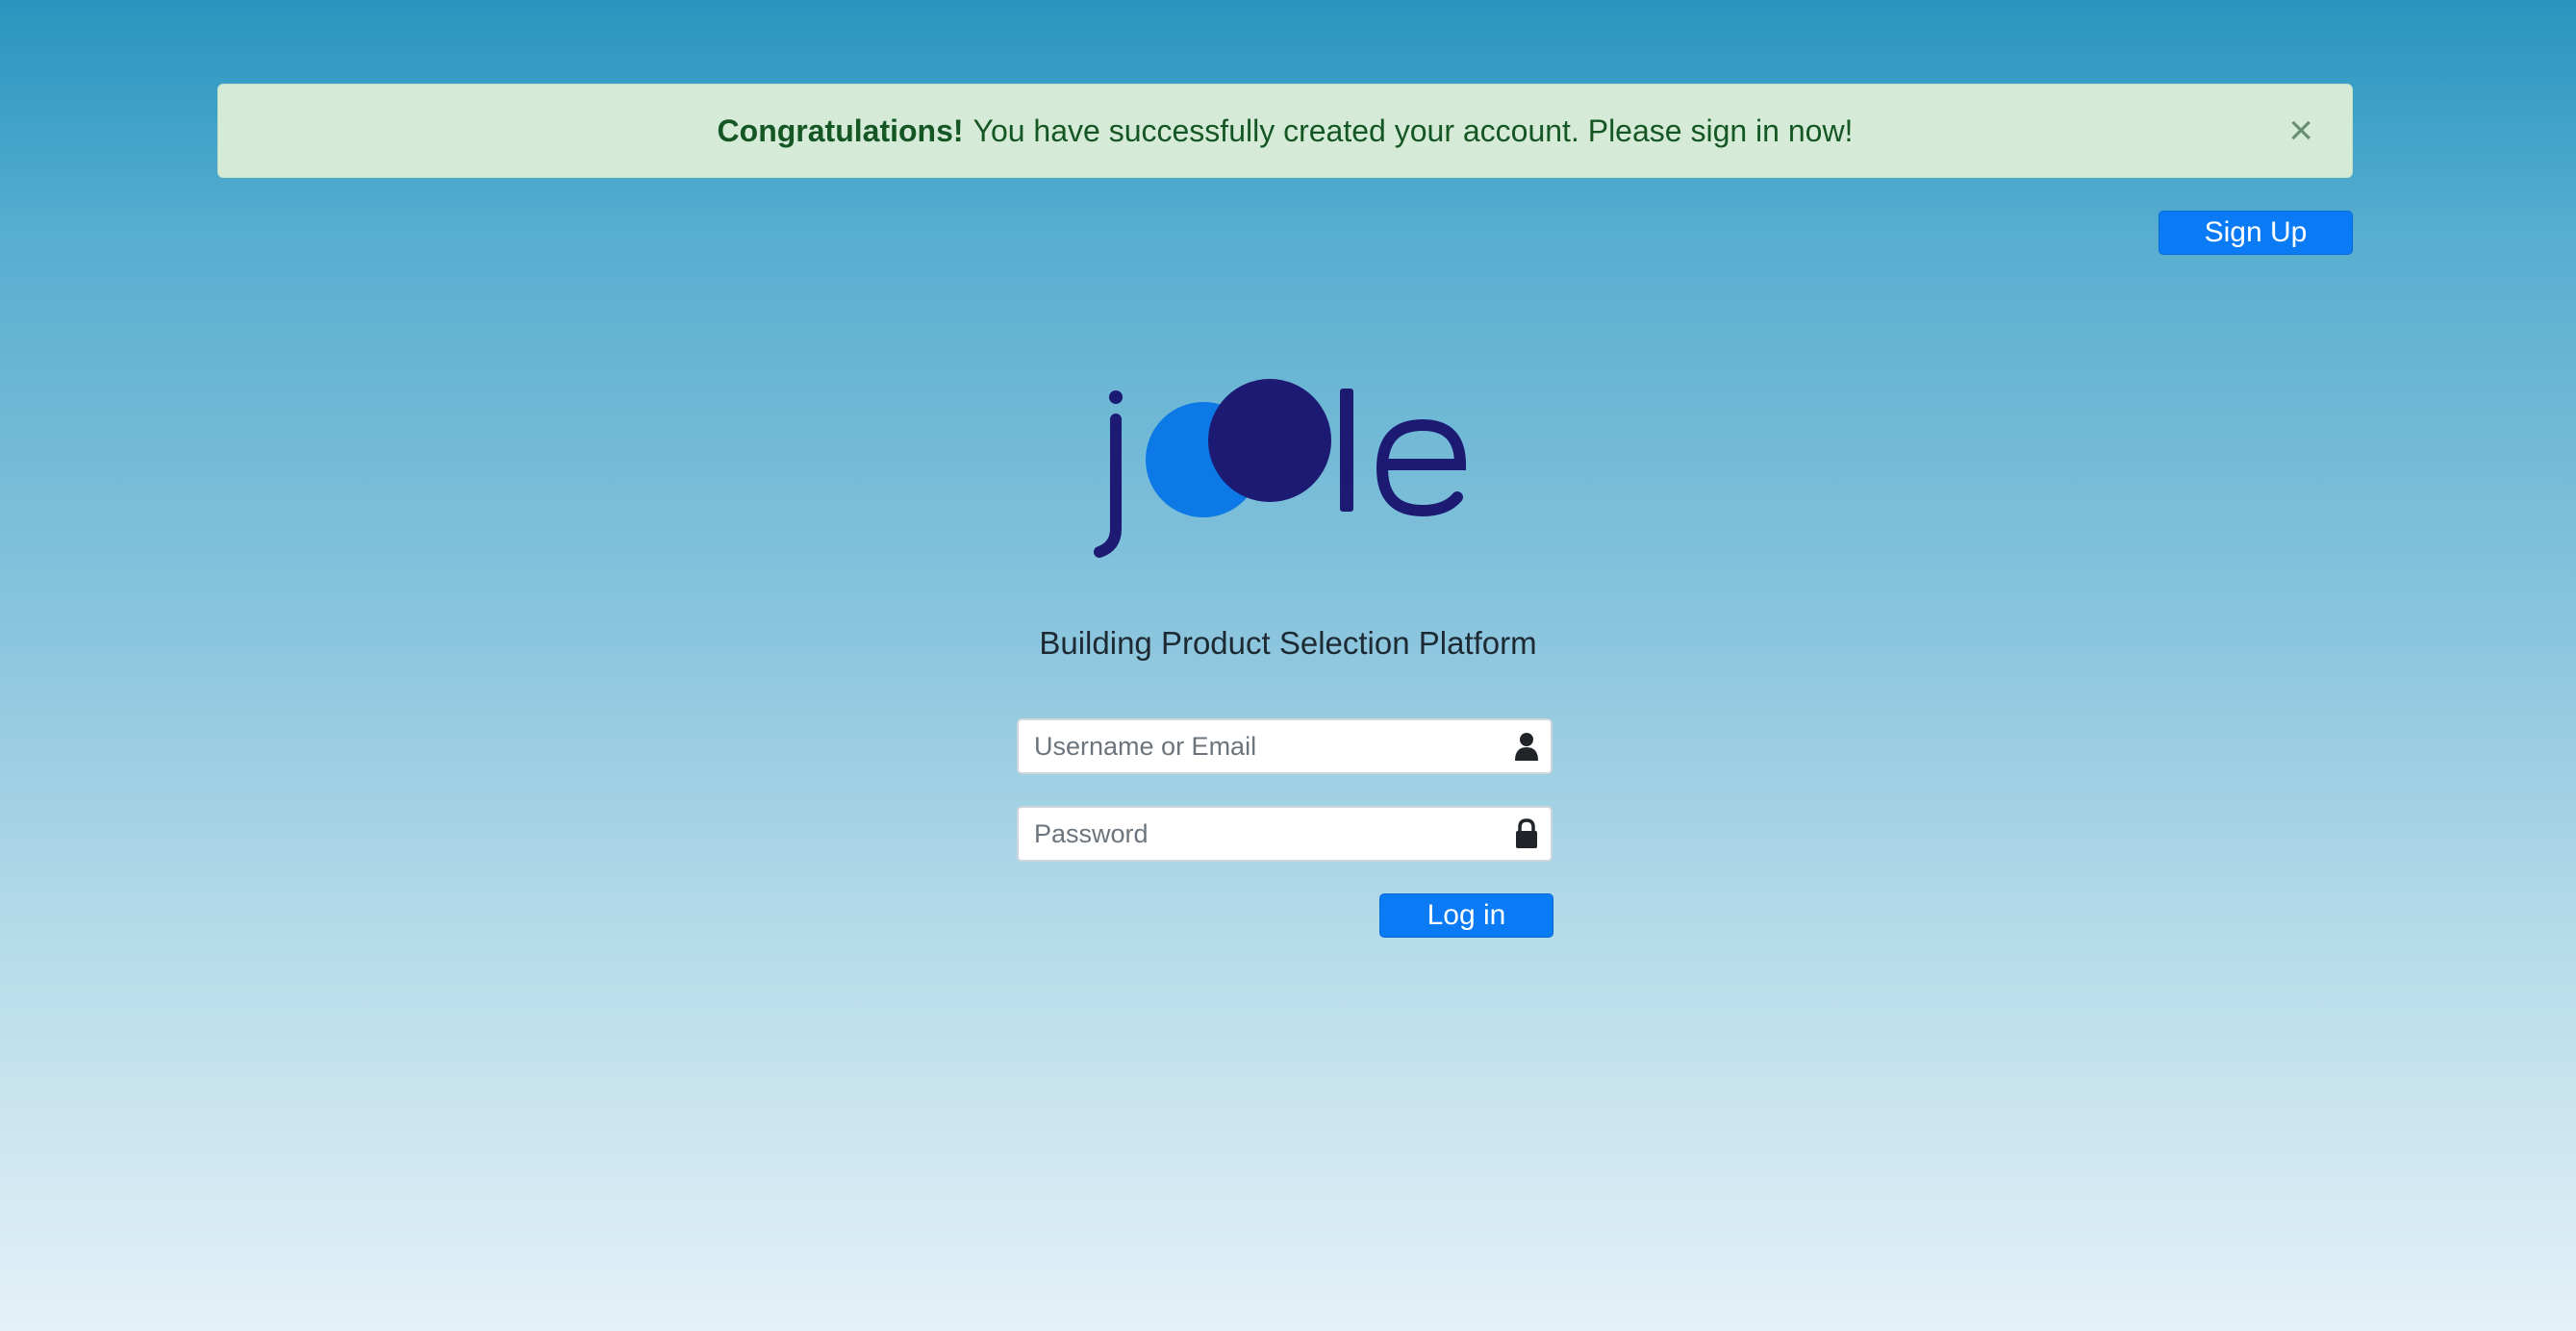  I want to click on logo-e, so click(1422, 467).